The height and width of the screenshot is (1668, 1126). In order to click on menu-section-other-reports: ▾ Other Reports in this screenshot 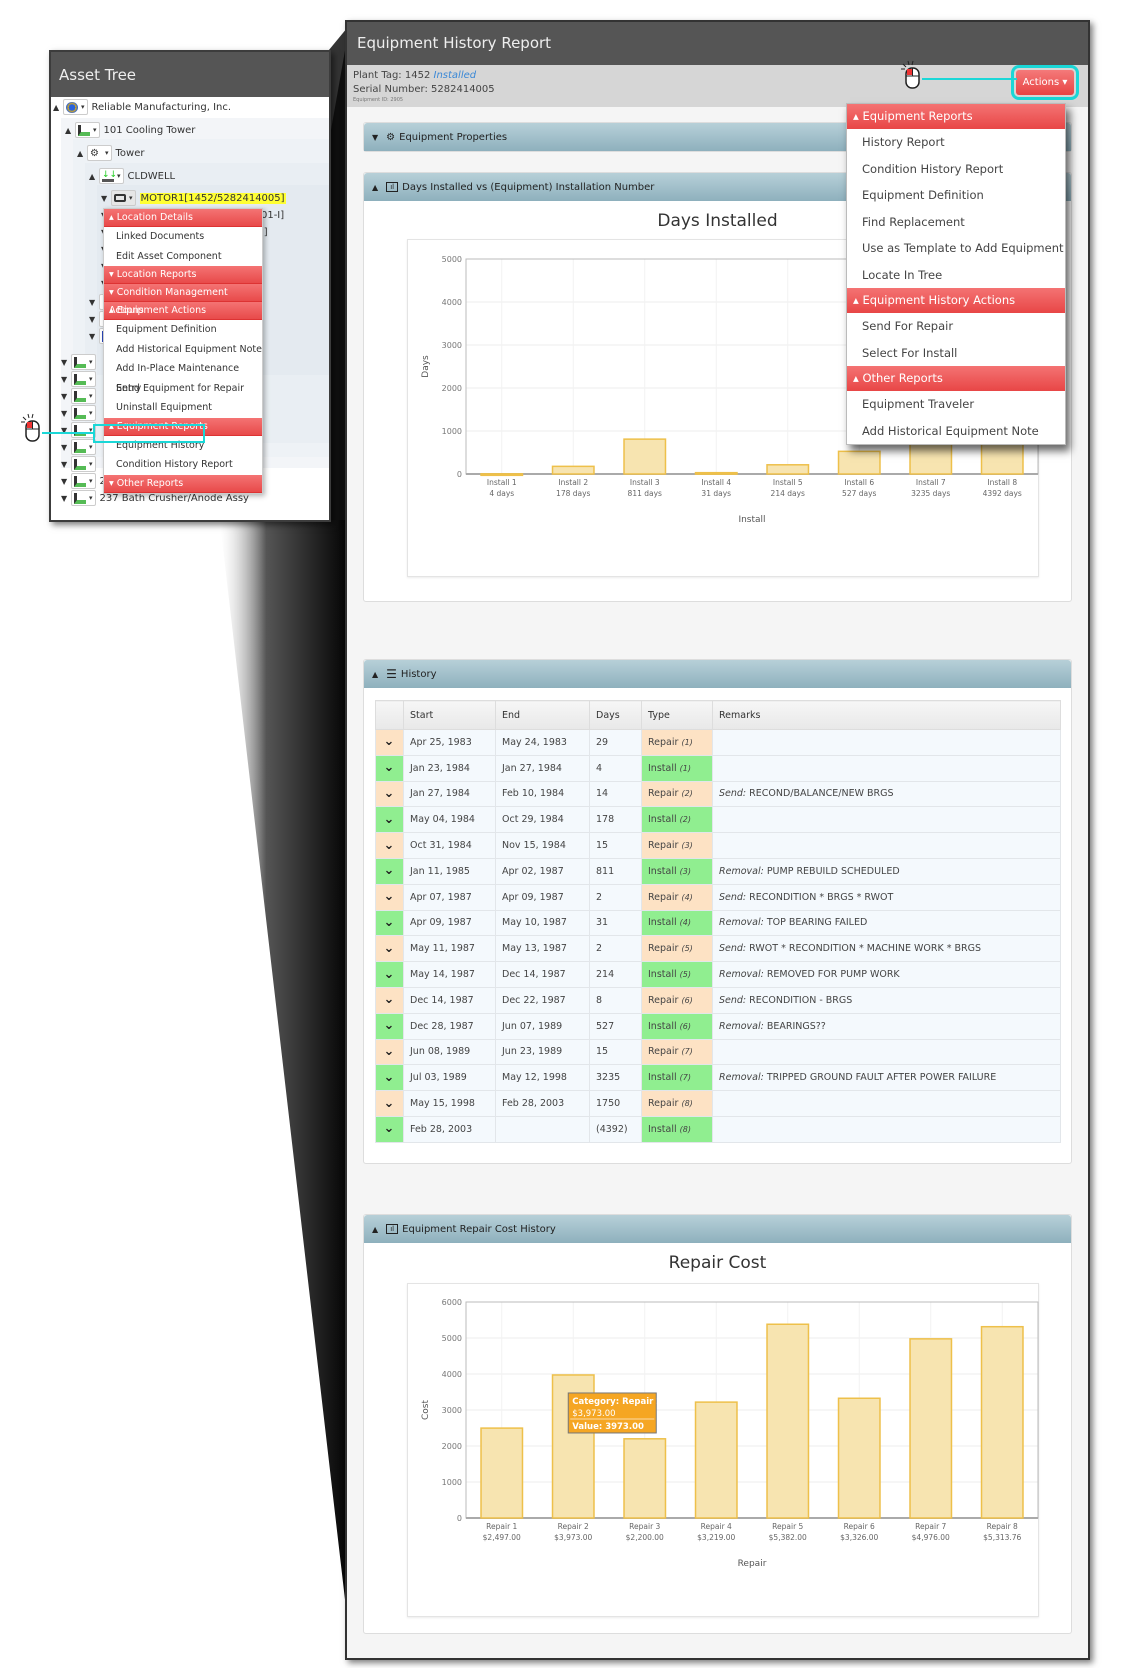, I will do `click(183, 483)`.